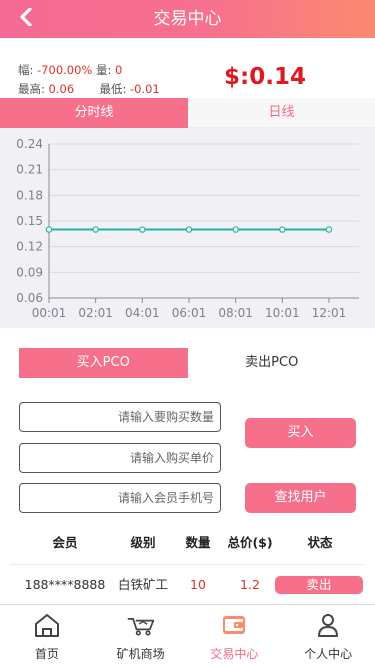 This screenshot has width=375, height=665. Describe the element at coordinates (198, 584) in the screenshot. I see `row-quantity: 10` at that location.